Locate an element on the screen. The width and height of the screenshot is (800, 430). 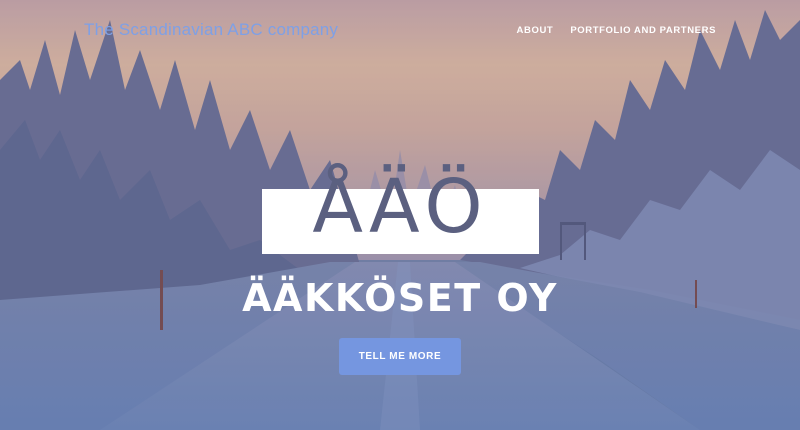
tell-me-more-button: TELL ME MORE is located at coordinates (400, 356).